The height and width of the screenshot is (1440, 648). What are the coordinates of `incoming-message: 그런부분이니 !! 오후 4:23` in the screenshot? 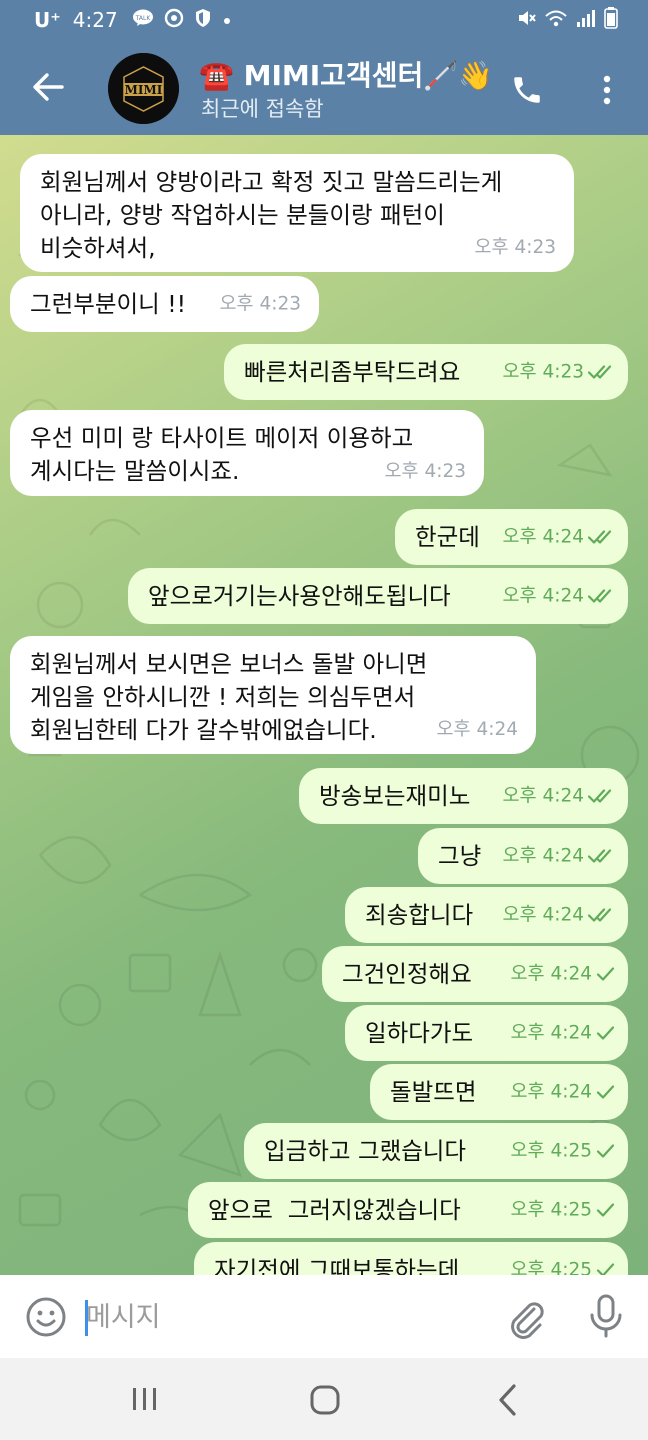 It's located at (164, 304).